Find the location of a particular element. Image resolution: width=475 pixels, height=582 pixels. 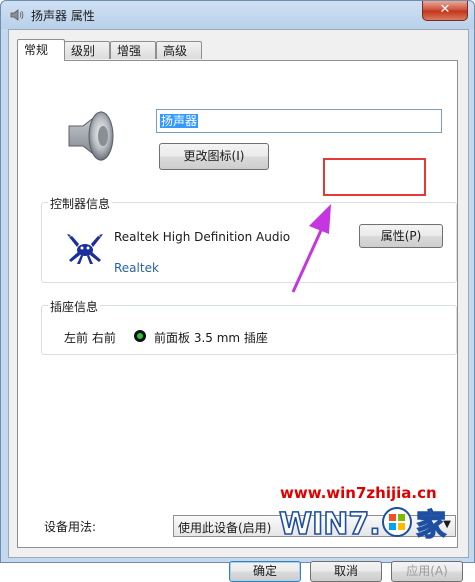

cancel-button: 取消 is located at coordinates (346, 571).